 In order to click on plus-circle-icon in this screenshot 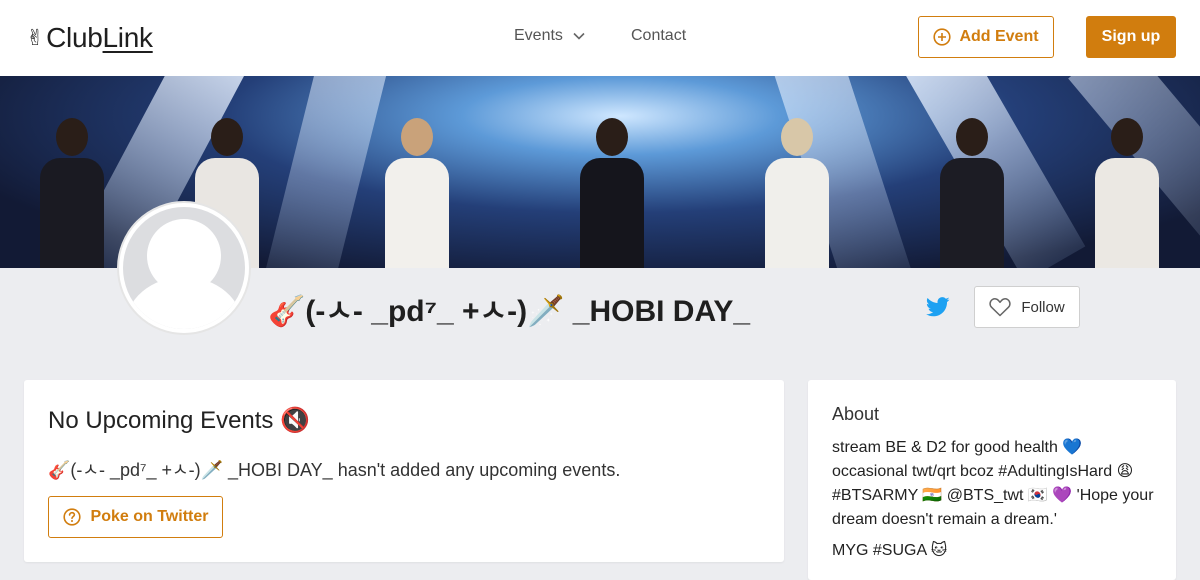, I will do `click(942, 37)`.